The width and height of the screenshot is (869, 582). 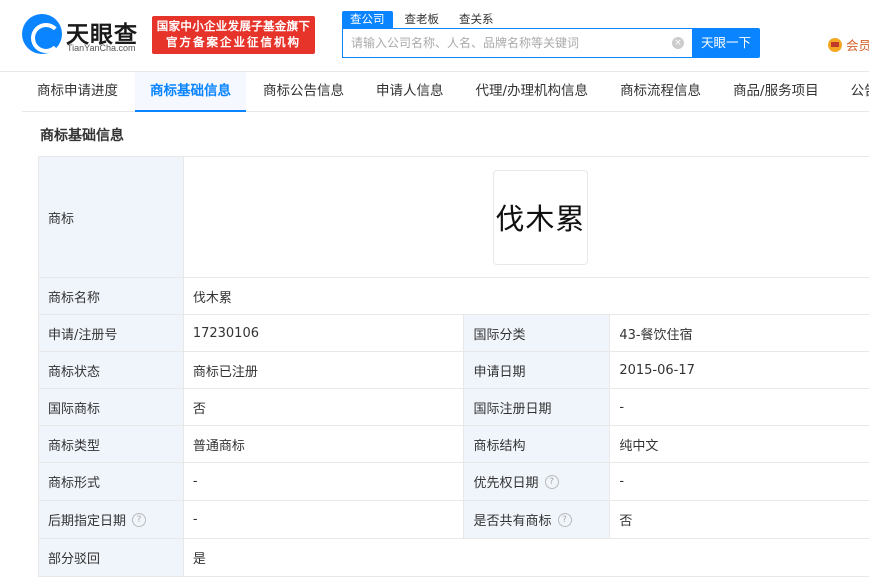 I want to click on tab-basic-info: 商标基础信息, so click(x=190, y=92).